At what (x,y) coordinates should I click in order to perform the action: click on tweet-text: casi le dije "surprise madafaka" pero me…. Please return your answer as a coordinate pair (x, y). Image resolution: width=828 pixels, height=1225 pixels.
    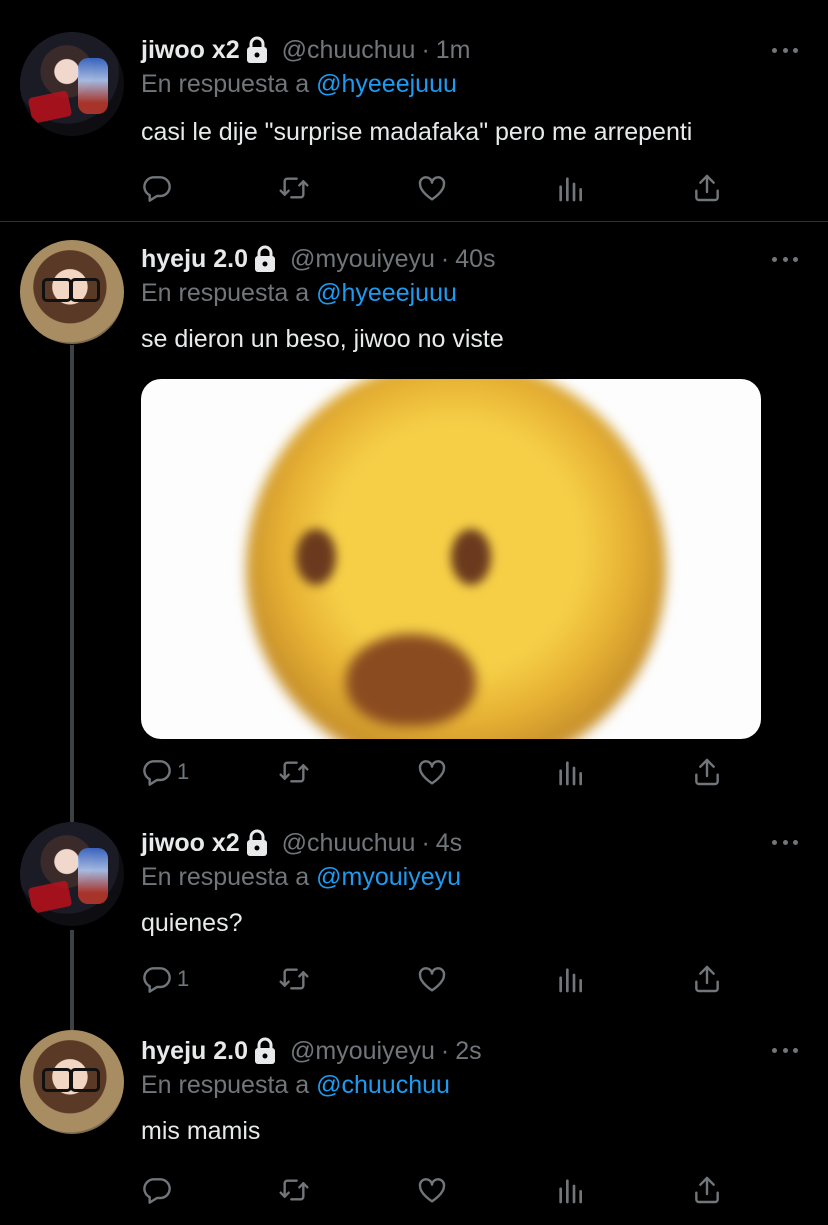
    Looking at the image, I should click on (417, 132).